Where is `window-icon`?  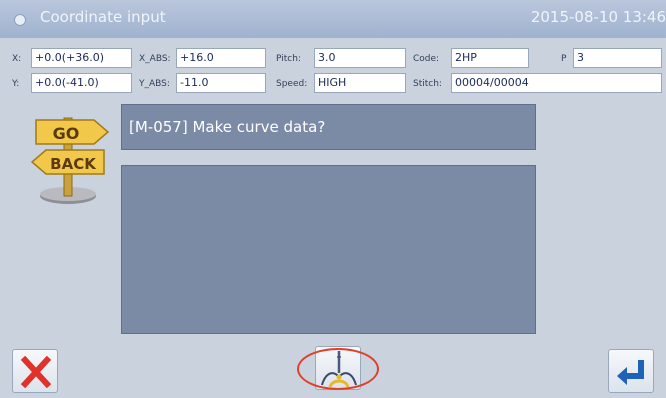 window-icon is located at coordinates (20, 20).